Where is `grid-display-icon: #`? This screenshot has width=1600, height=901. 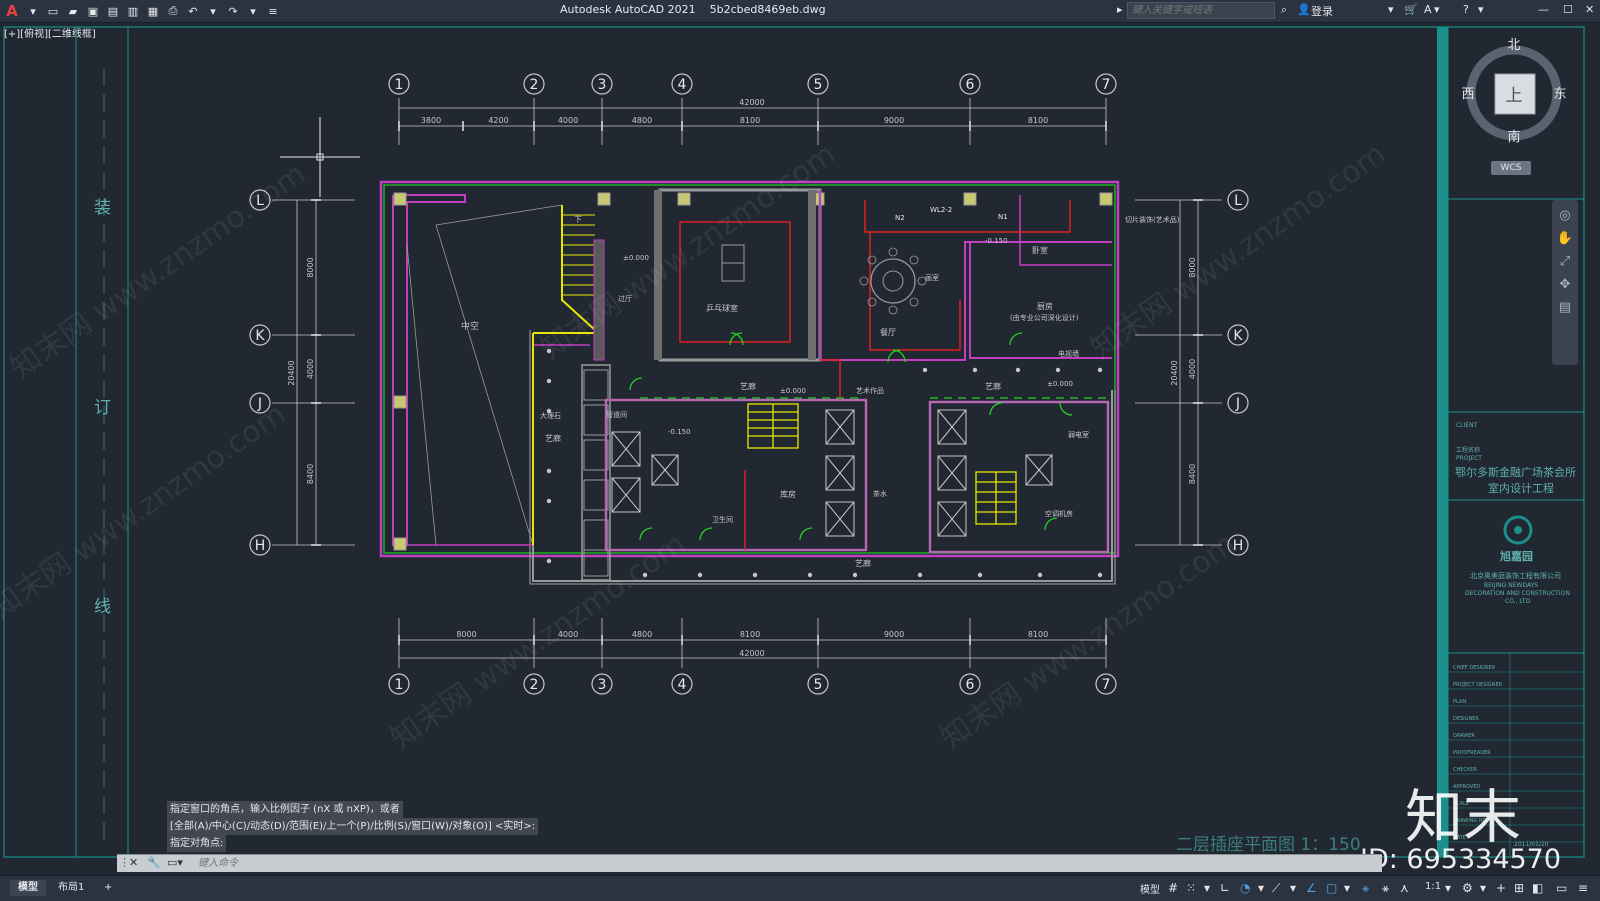 grid-display-icon: # is located at coordinates (1173, 888).